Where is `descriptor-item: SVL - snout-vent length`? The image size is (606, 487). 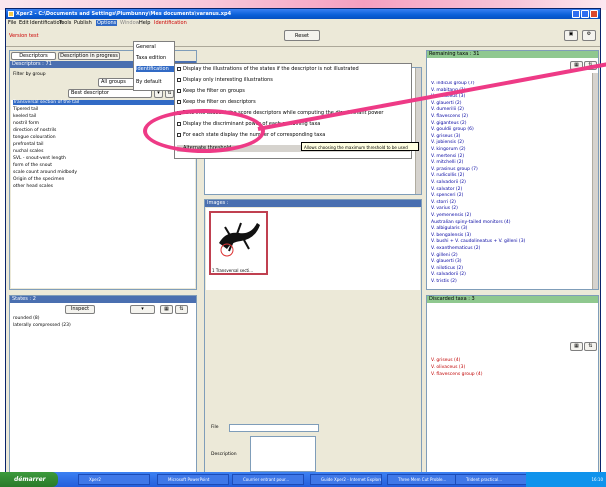
descriptor-item: SVL - snout-vent length is located at coordinates (104, 158).